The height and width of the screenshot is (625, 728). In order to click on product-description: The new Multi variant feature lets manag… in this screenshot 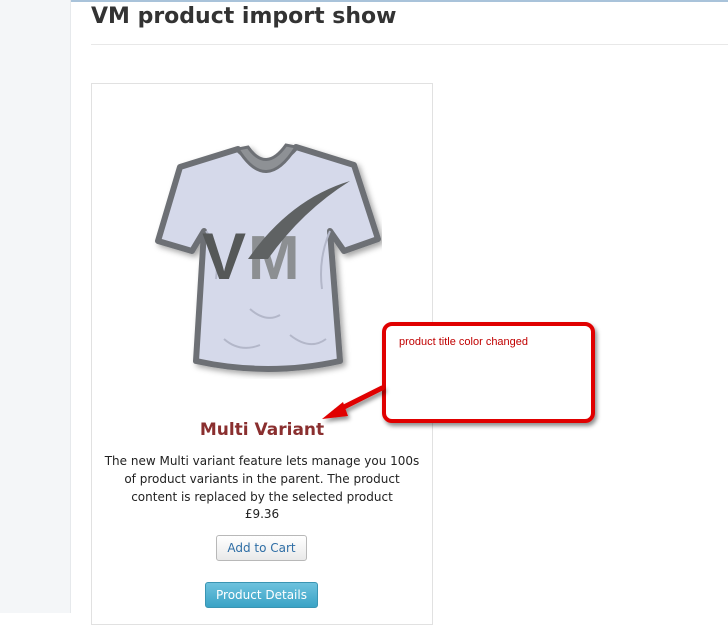, I will do `click(262, 479)`.